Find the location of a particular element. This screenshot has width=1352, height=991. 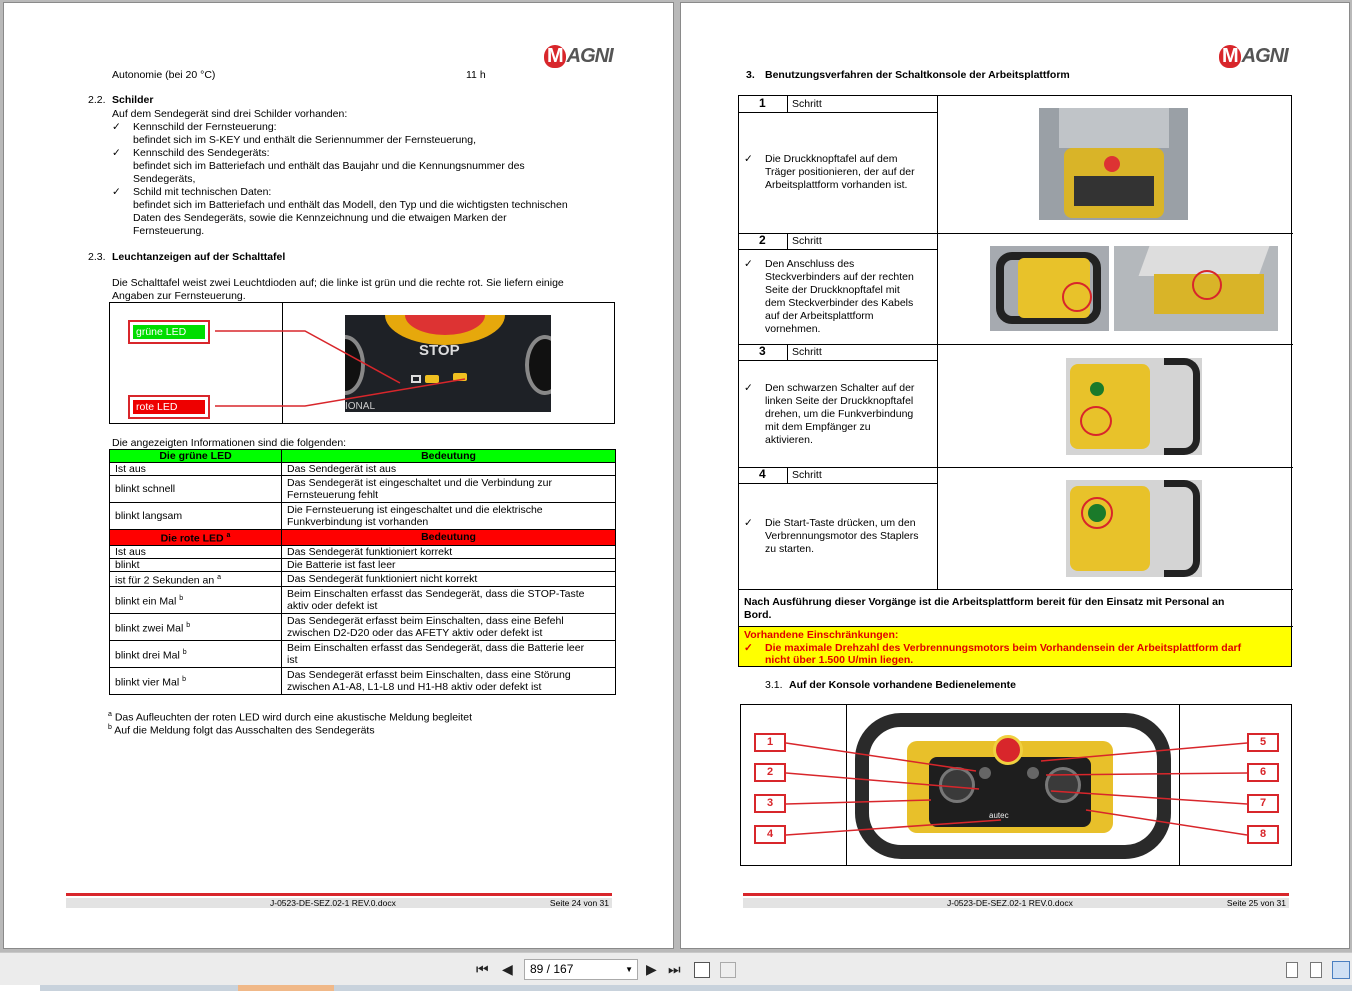

section-number: 3.1. is located at coordinates (774, 685).